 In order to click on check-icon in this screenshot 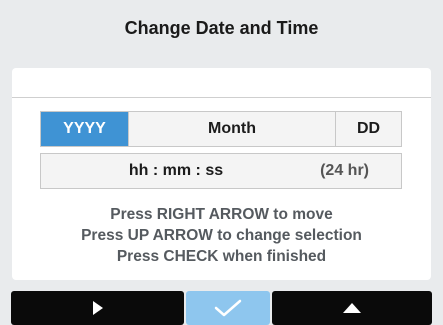, I will do `click(228, 308)`.